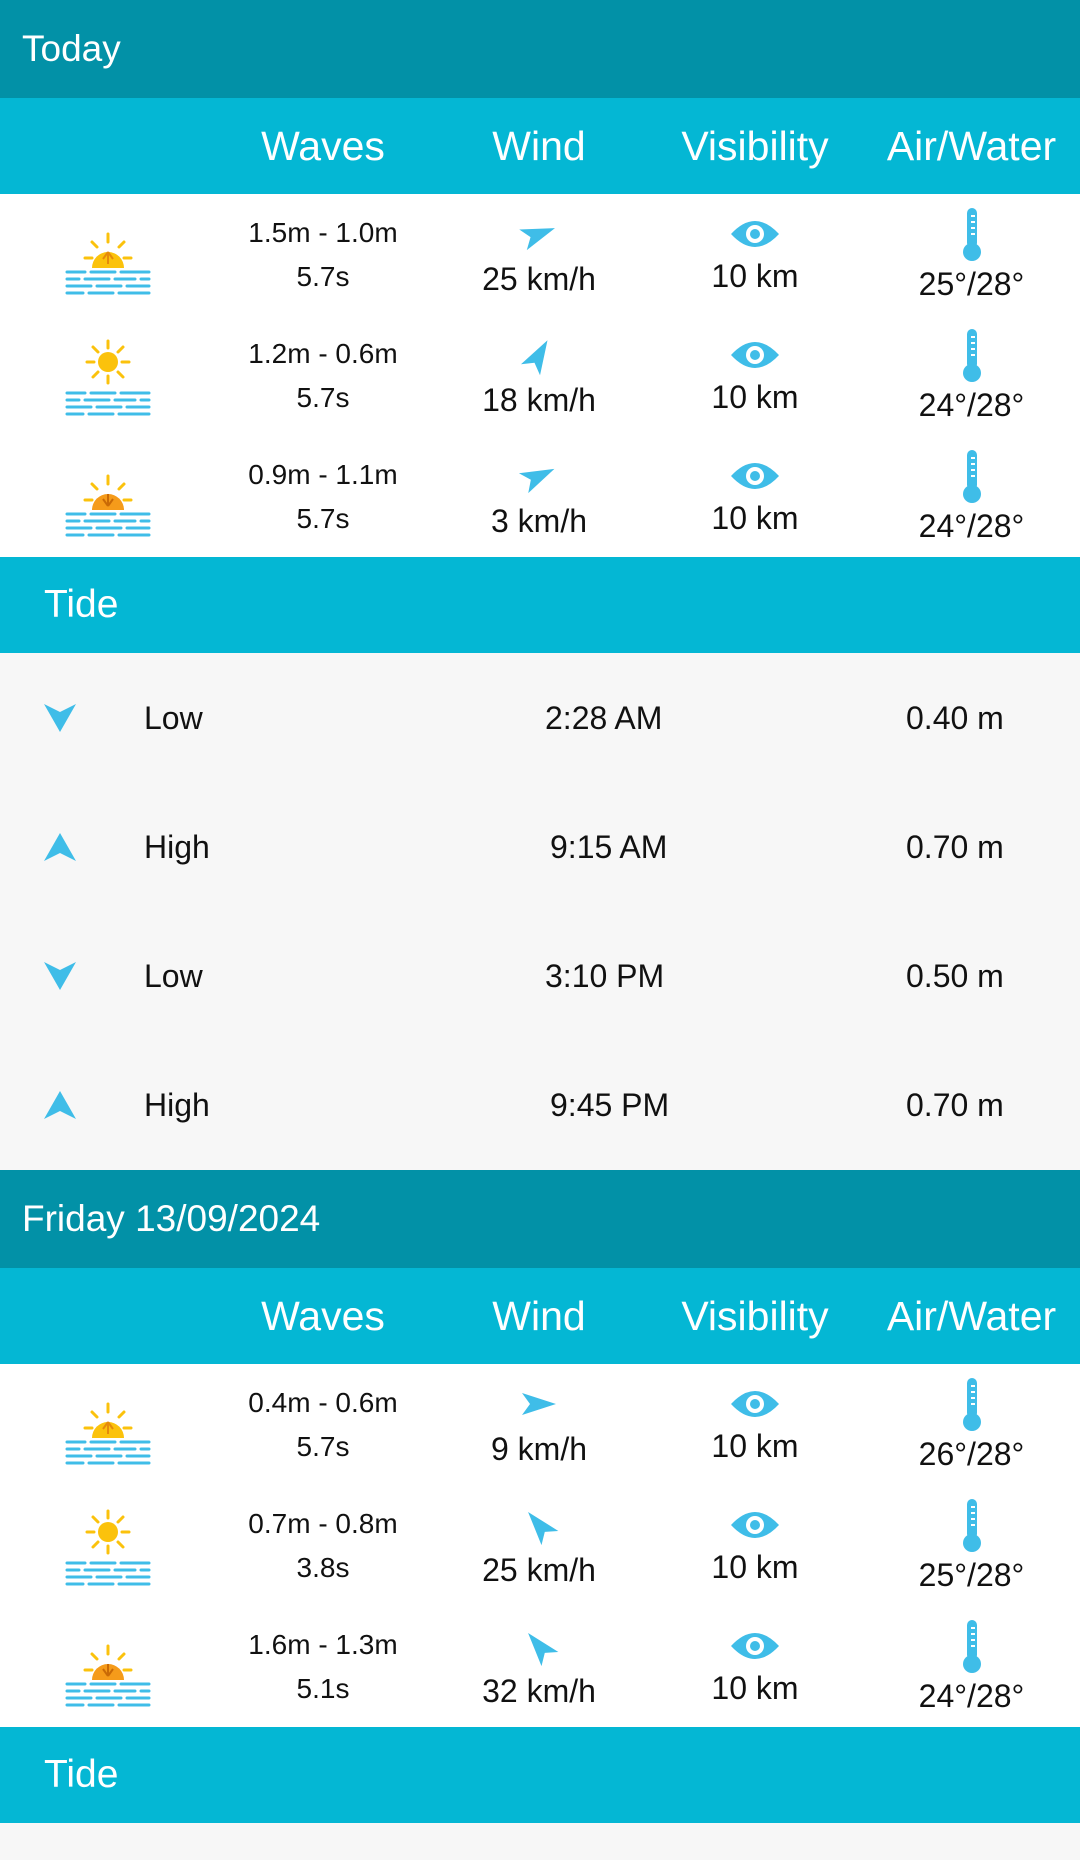 This screenshot has height=1860, width=1080. What do you see at coordinates (540, 976) in the screenshot?
I see `tide-row: Low 3:10 PM 0.50 m` at bounding box center [540, 976].